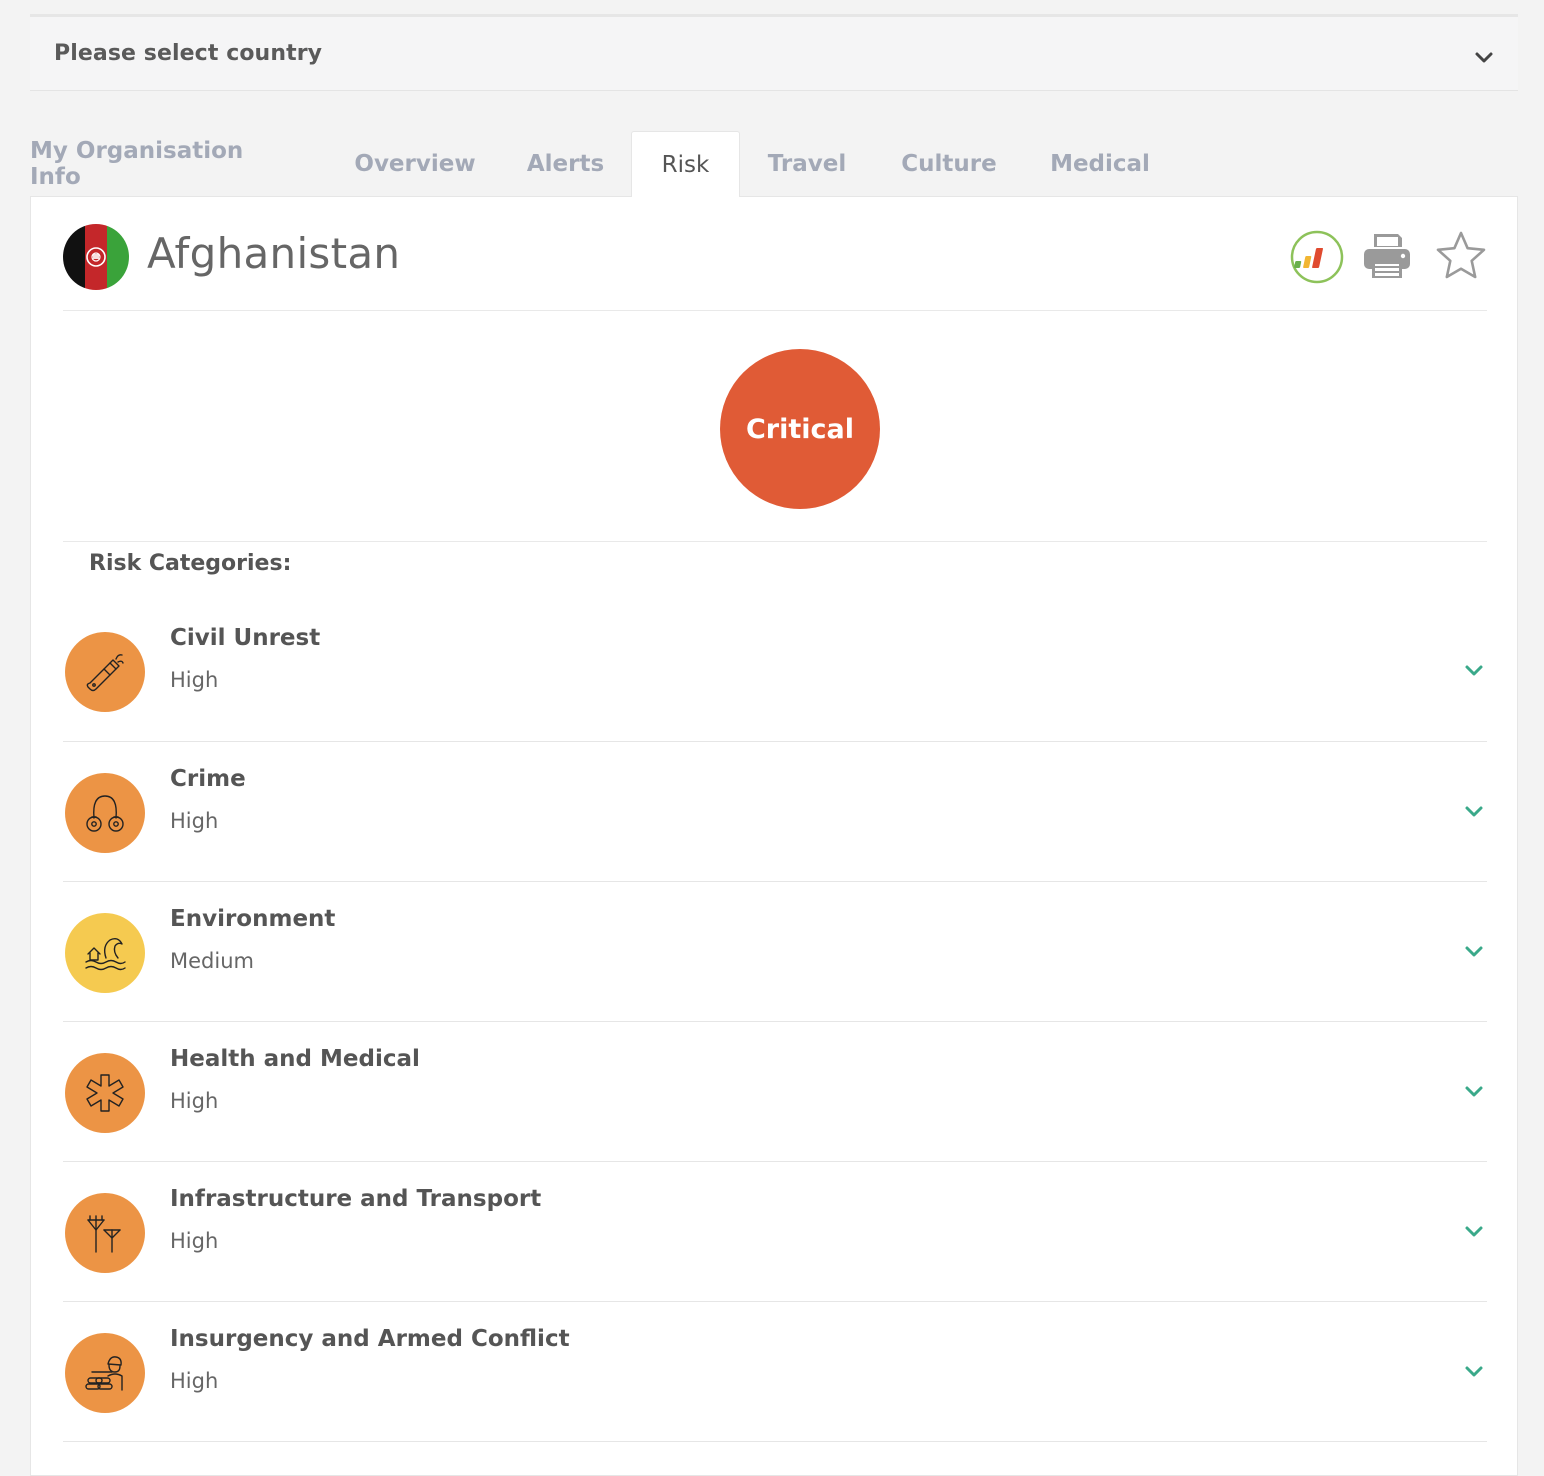 This screenshot has width=1544, height=1476. What do you see at coordinates (775, 952) in the screenshot?
I see `risk-category-environment: Environment Medium` at bounding box center [775, 952].